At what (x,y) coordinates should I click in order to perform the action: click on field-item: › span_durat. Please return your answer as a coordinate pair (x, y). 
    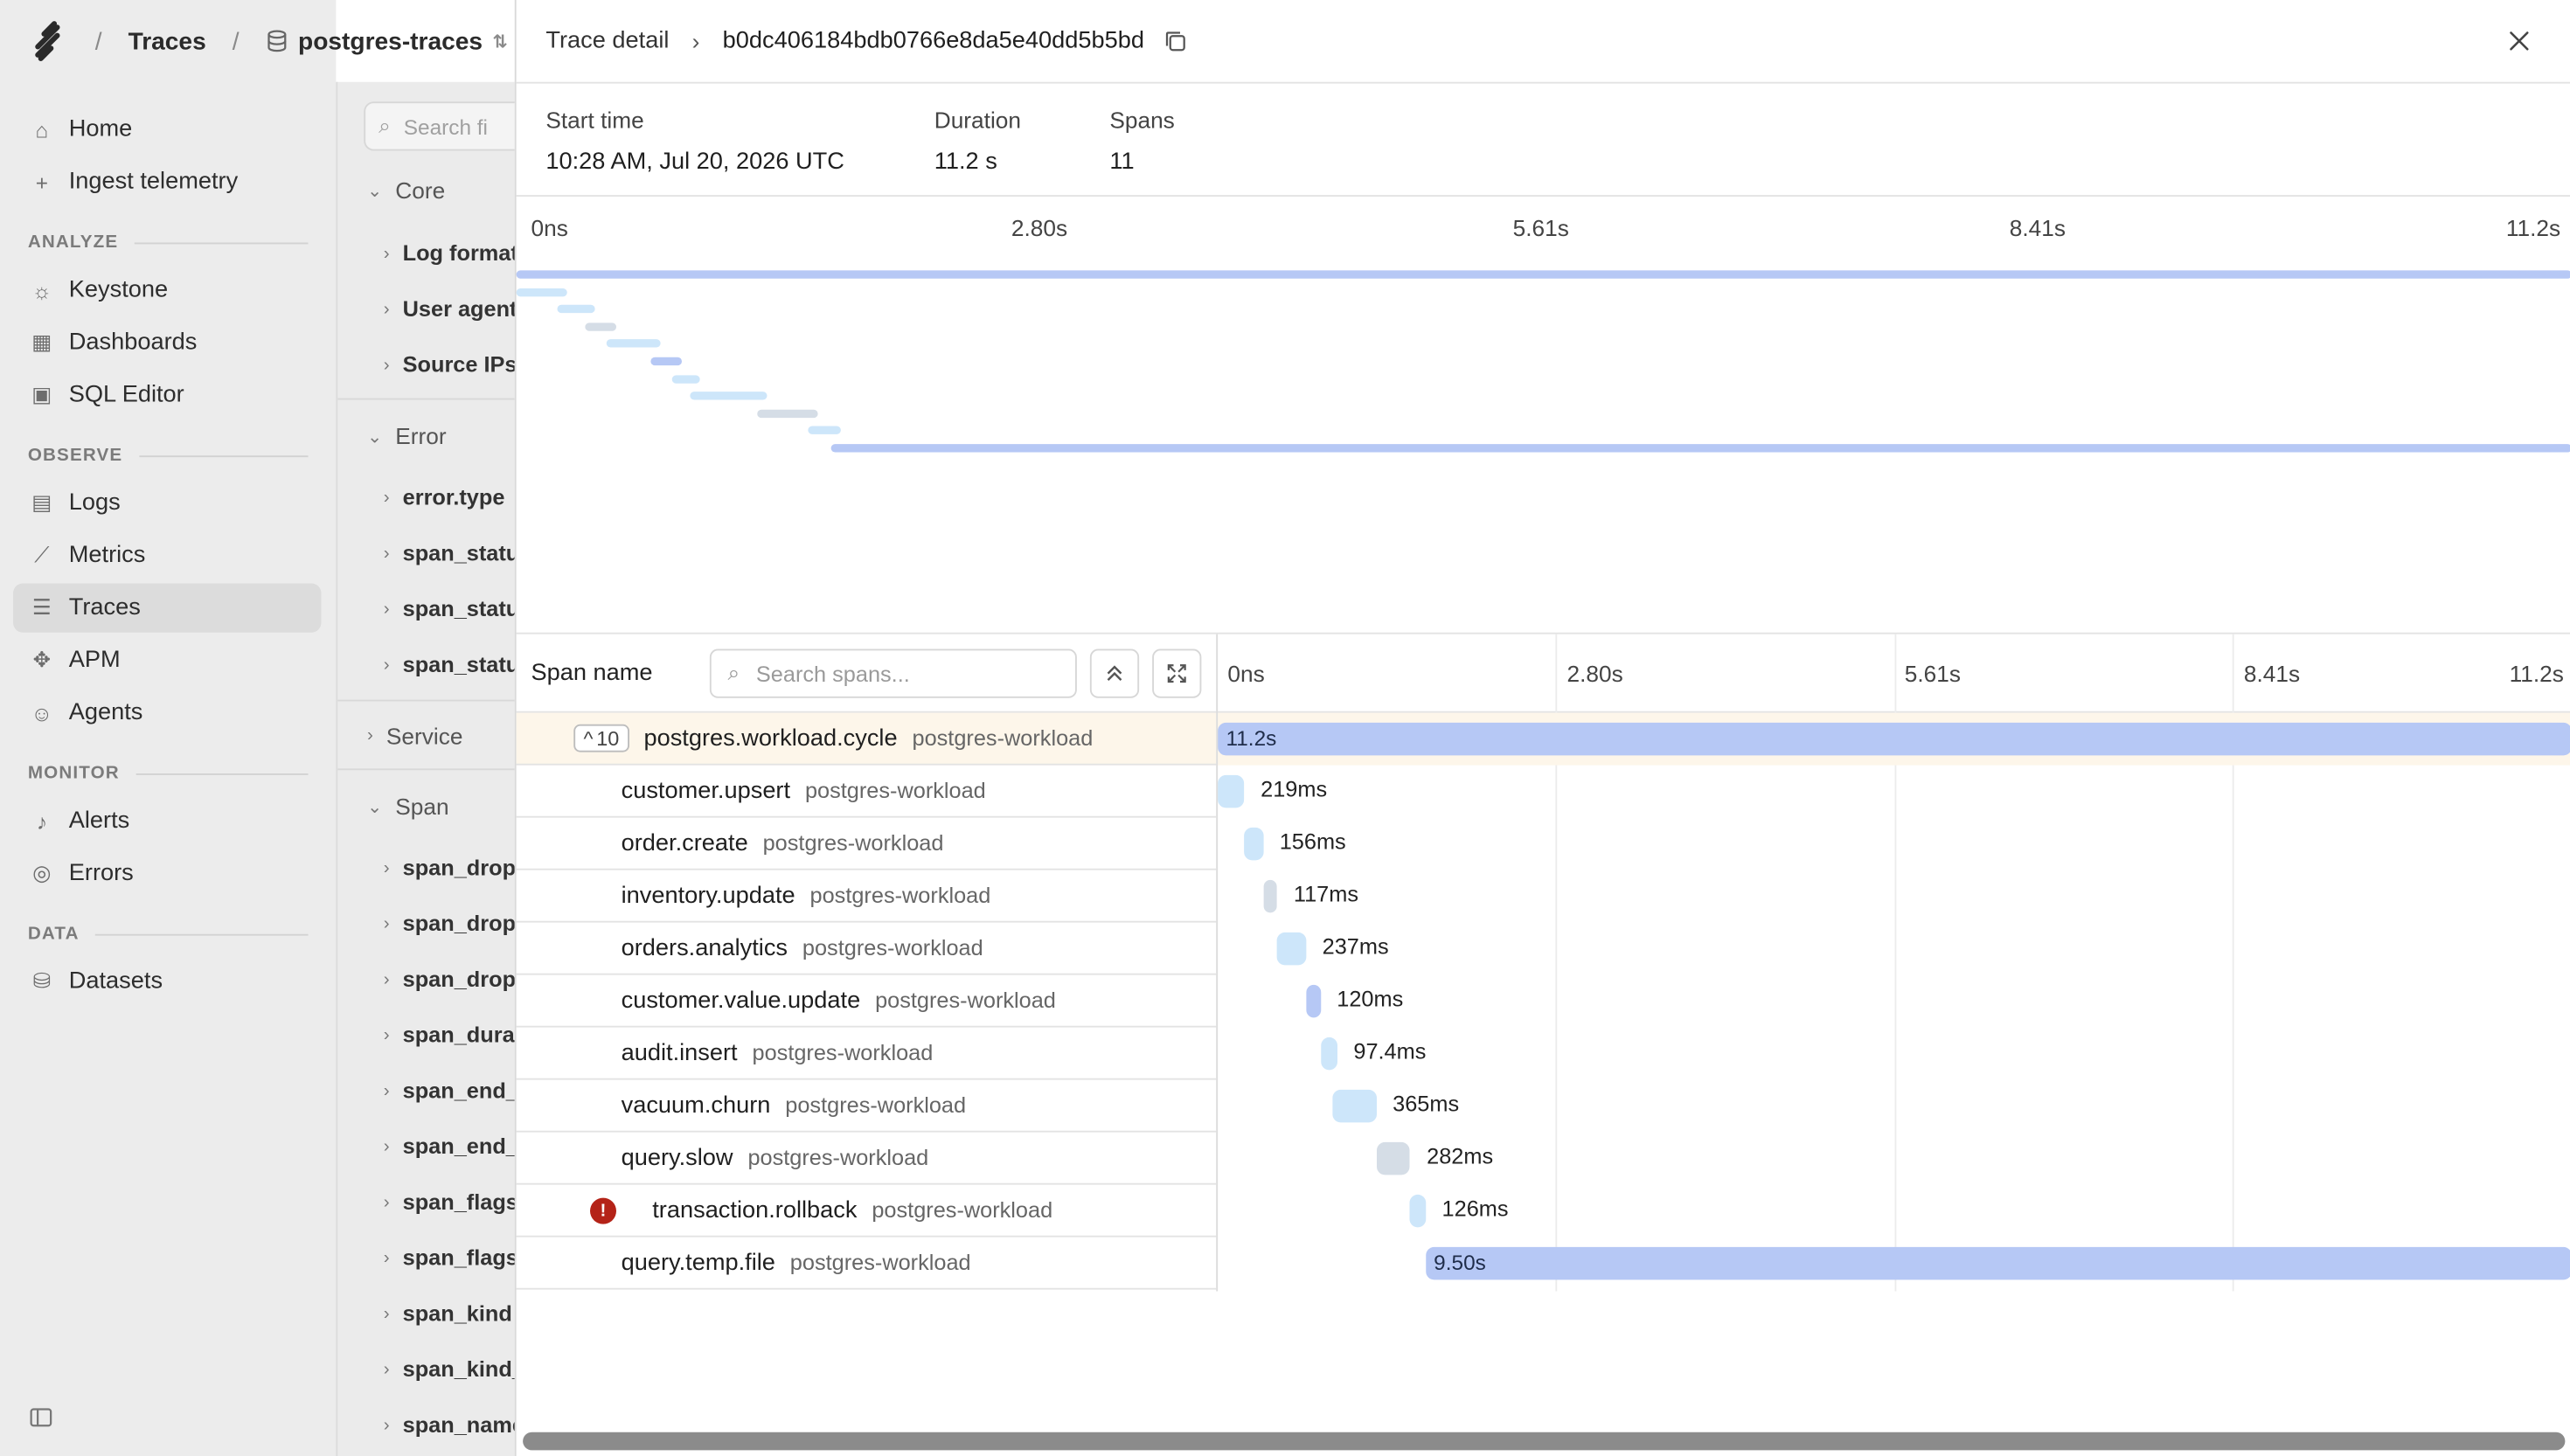
    Looking at the image, I should click on (450, 1035).